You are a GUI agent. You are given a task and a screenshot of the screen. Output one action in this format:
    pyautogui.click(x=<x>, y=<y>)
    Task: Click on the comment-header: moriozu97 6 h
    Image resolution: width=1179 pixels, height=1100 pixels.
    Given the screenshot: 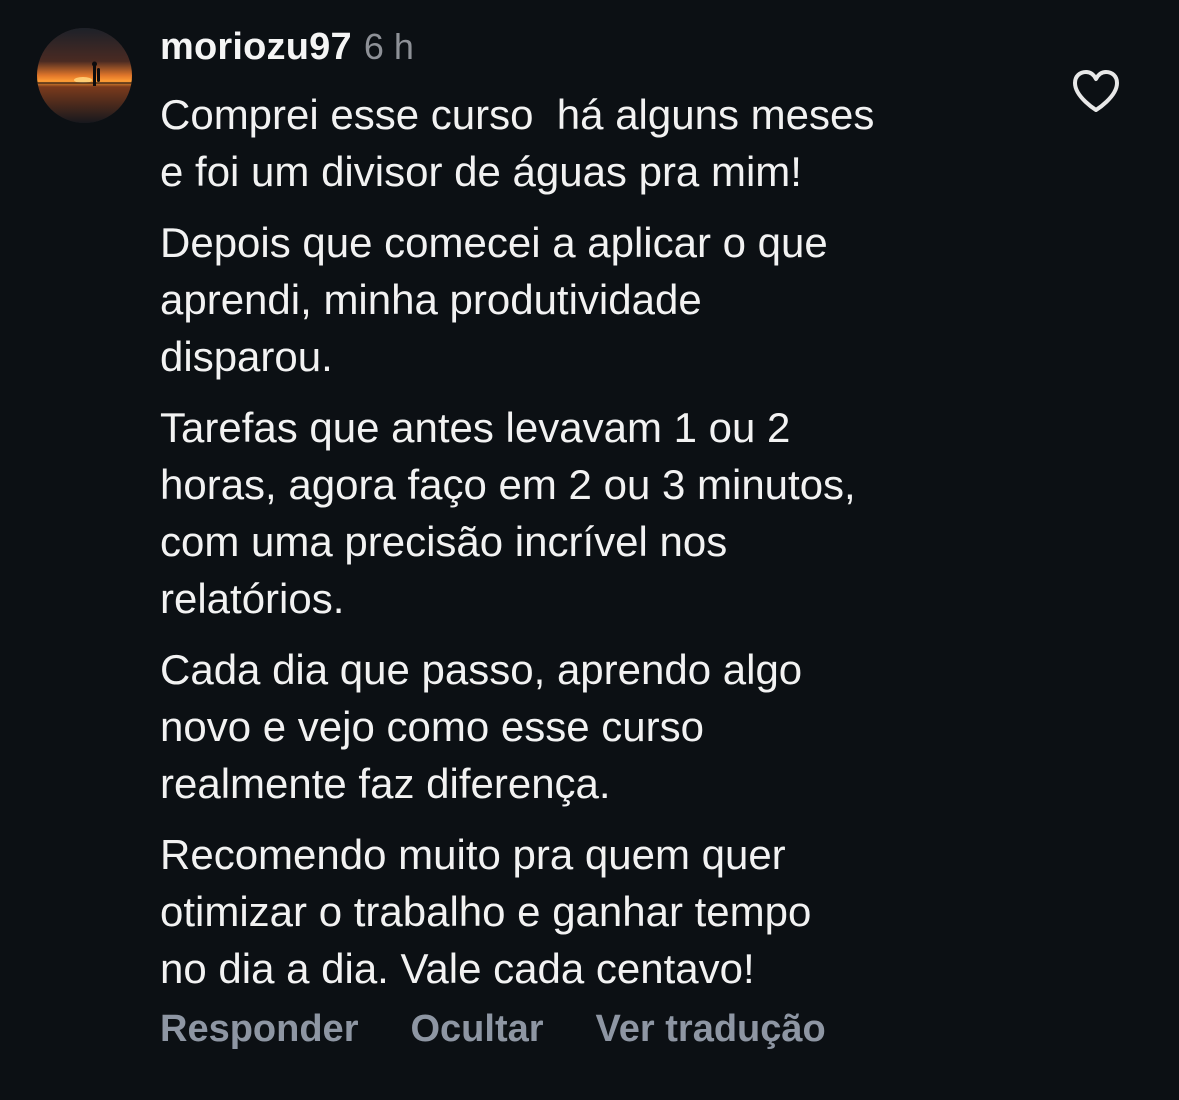 What is the action you would take?
    pyautogui.click(x=287, y=51)
    